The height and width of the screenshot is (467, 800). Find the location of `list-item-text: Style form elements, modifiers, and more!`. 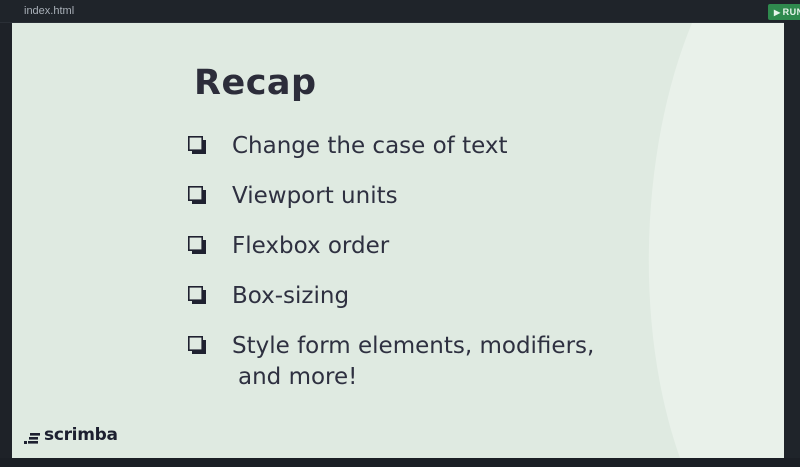

list-item-text: Style form elements, modifiers, and more! is located at coordinates (413, 361).